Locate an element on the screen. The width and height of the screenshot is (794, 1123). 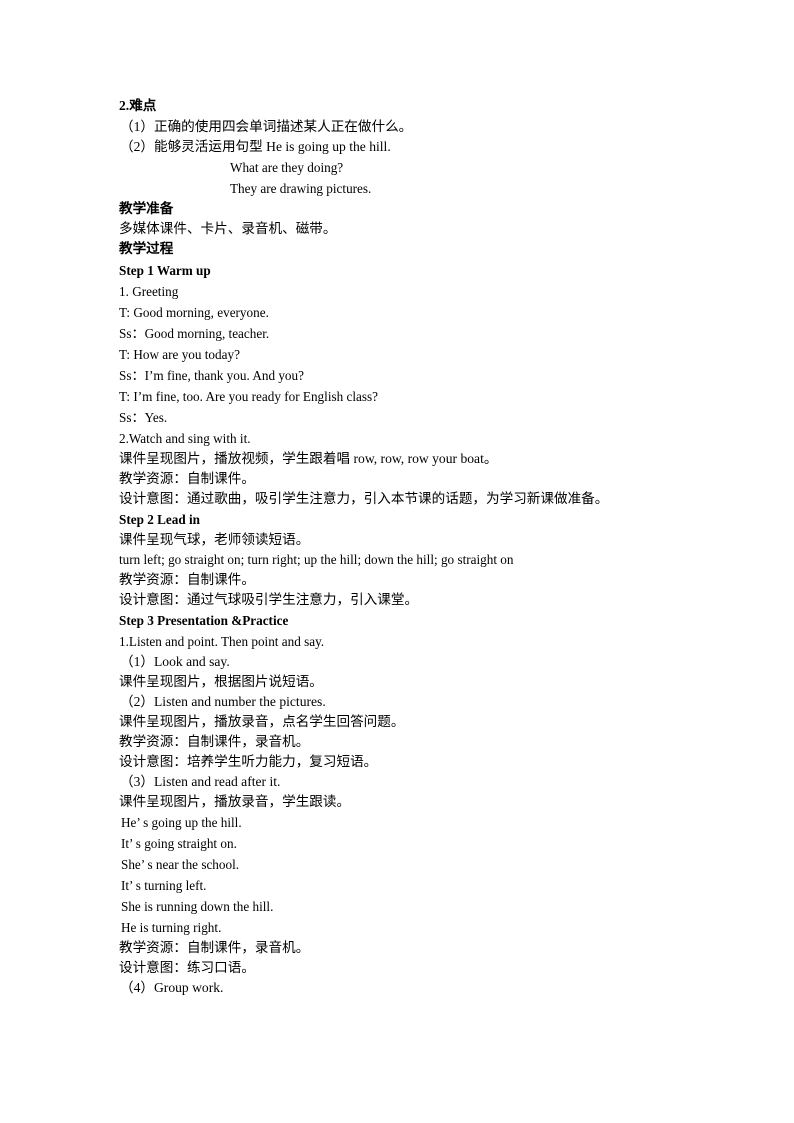
difficulty-item-2-line-2: What are they doing? is located at coordinates (287, 167).